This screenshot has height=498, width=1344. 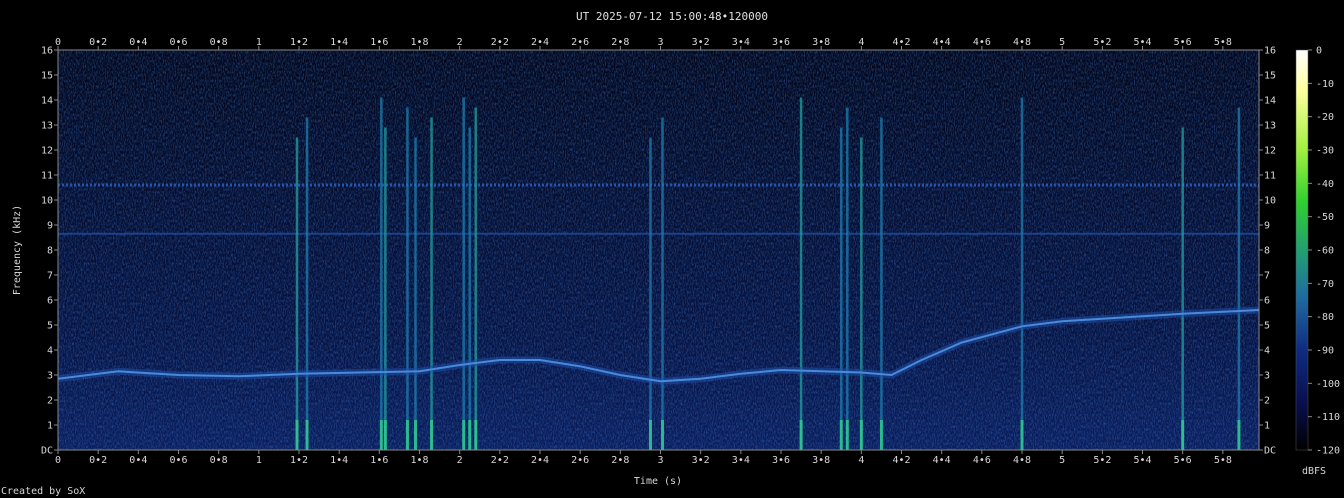 What do you see at coordinates (50, 426) in the screenshot?
I see `y-tick-label-left: 1` at bounding box center [50, 426].